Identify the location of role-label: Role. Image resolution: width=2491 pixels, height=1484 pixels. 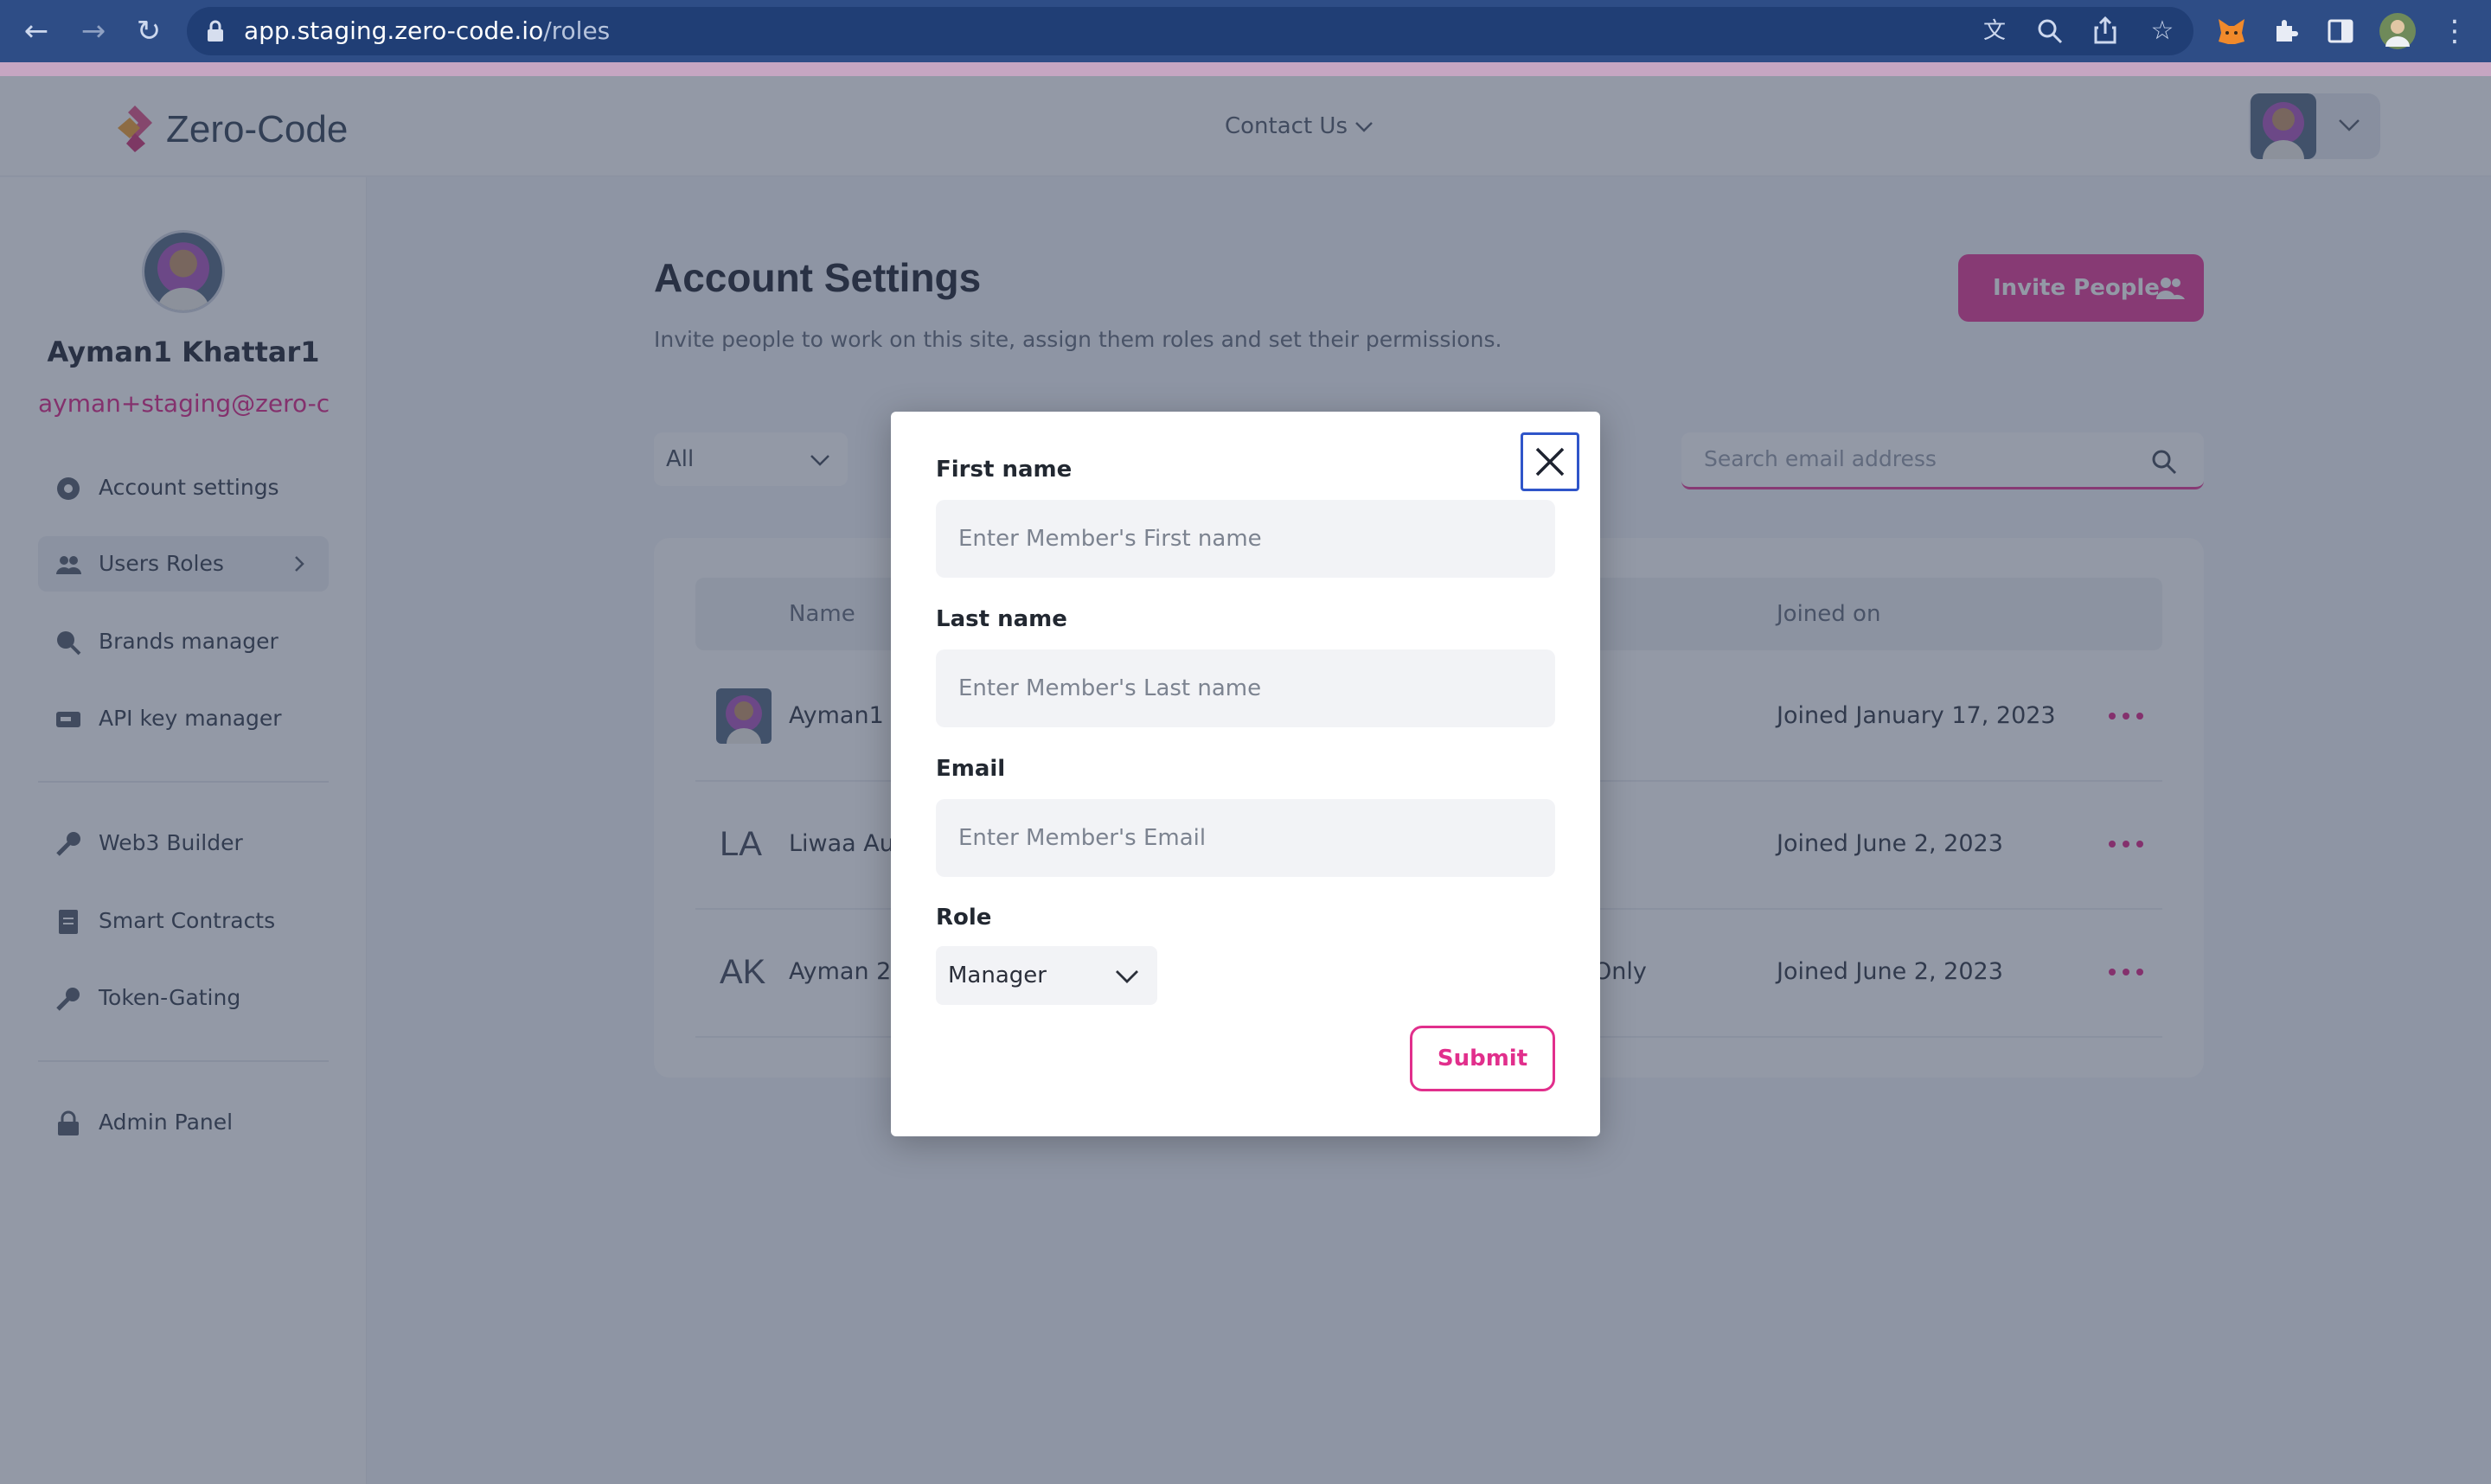
(964, 918).